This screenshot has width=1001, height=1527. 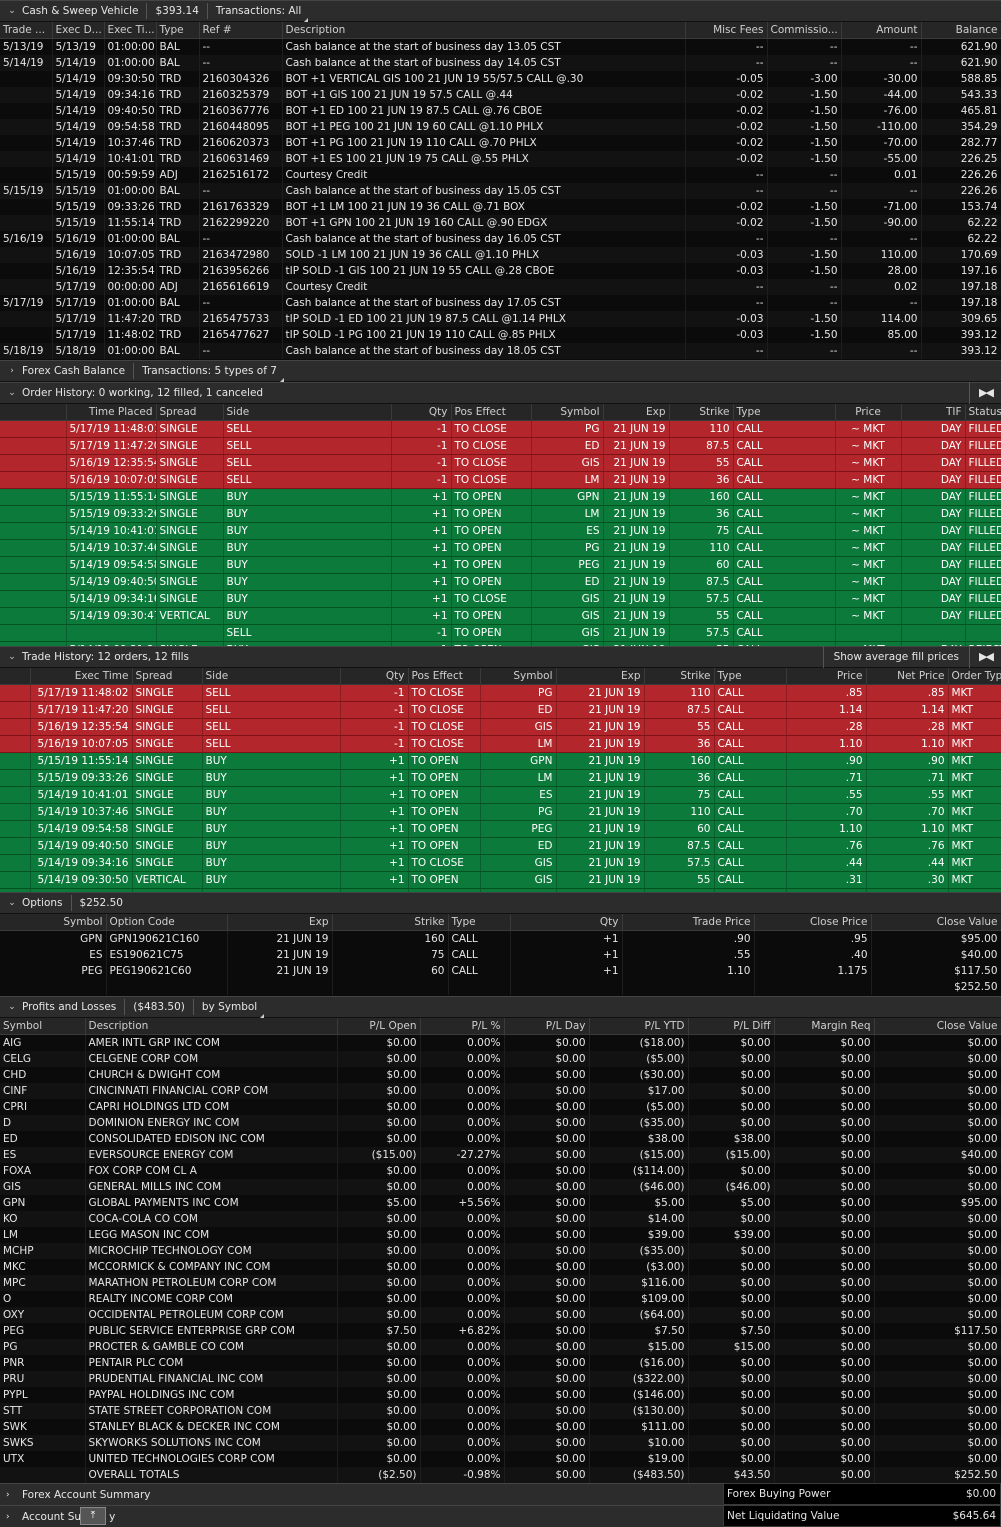 I want to click on transactions-filter: Transactions: 5 types of 7, so click(x=209, y=372).